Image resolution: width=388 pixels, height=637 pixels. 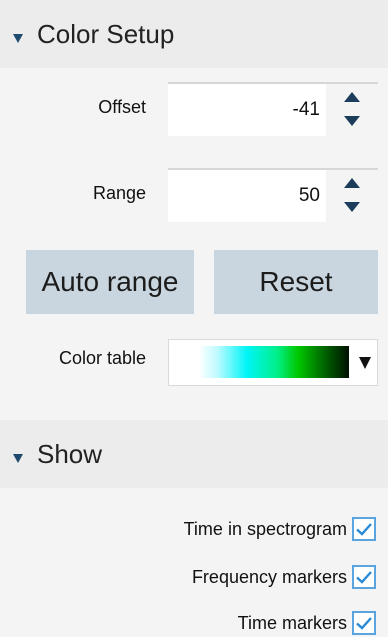 I want to click on offset-spinbox: -41, so click(x=273, y=109).